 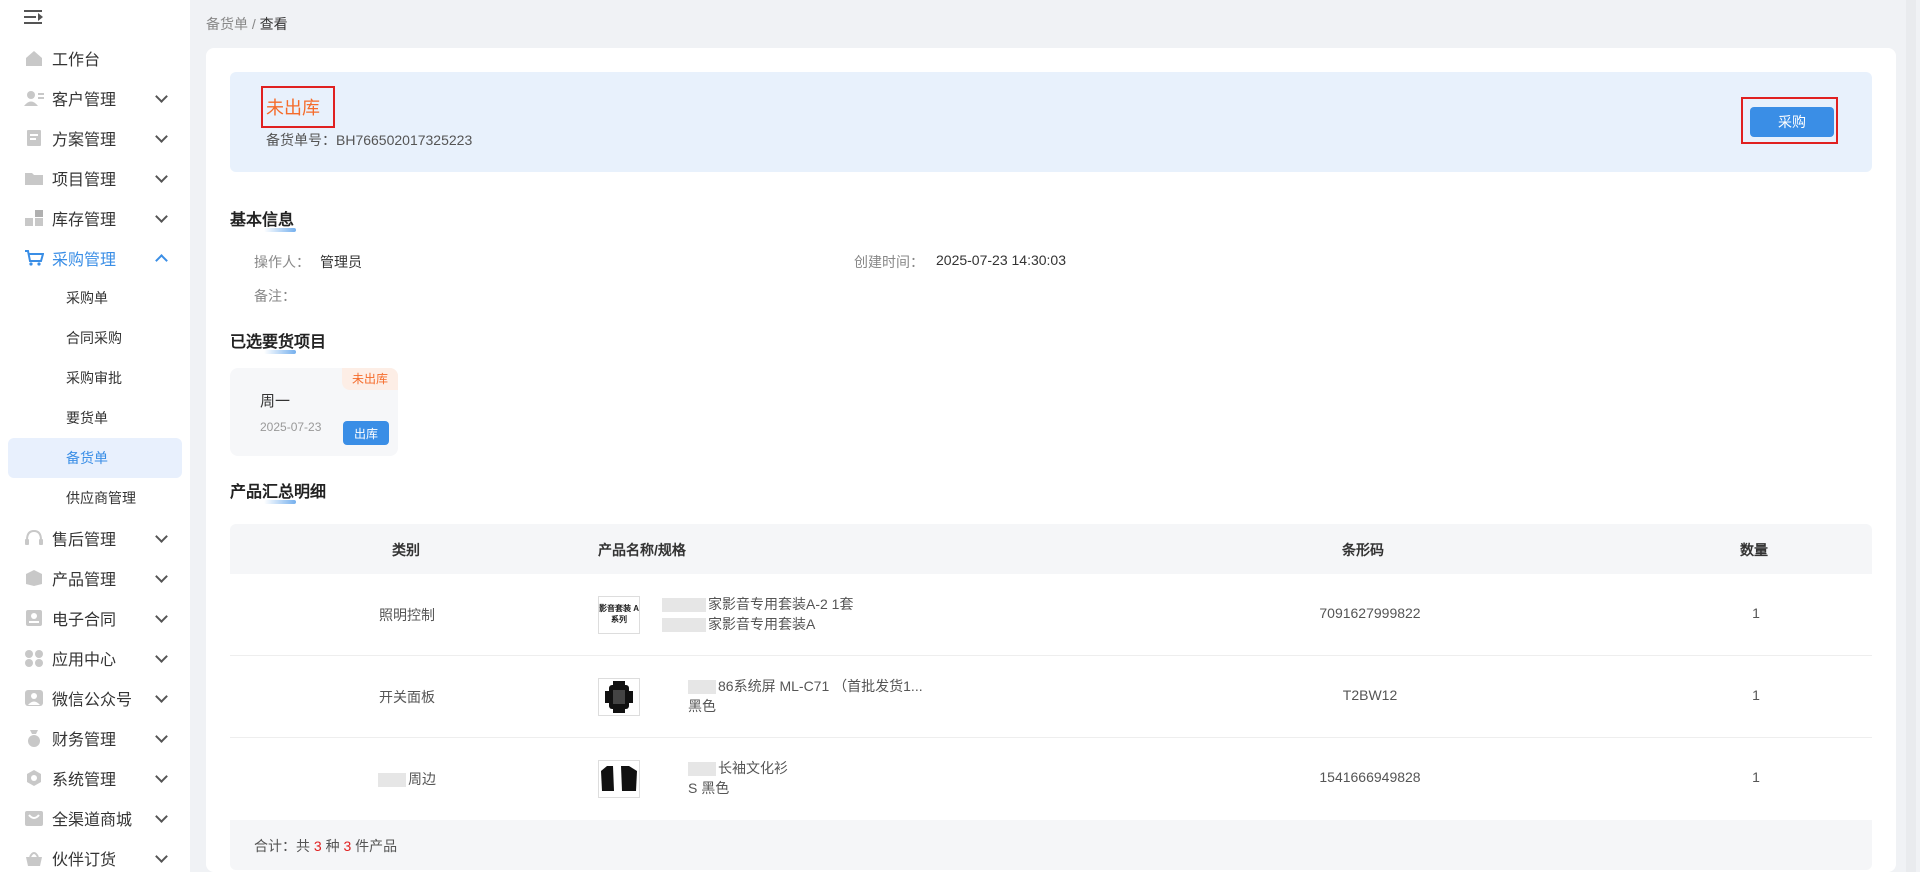 I want to click on order-number-value: BH766502017325223, so click(x=404, y=140).